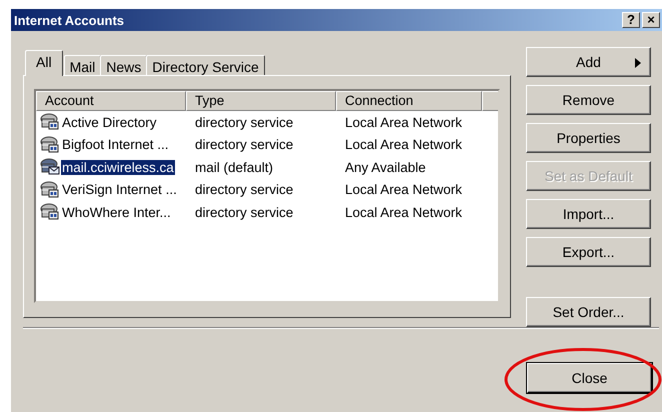 The height and width of the screenshot is (412, 662). Describe the element at coordinates (118, 167) in the screenshot. I see `account-name: mail.cciwireless.ca` at that location.